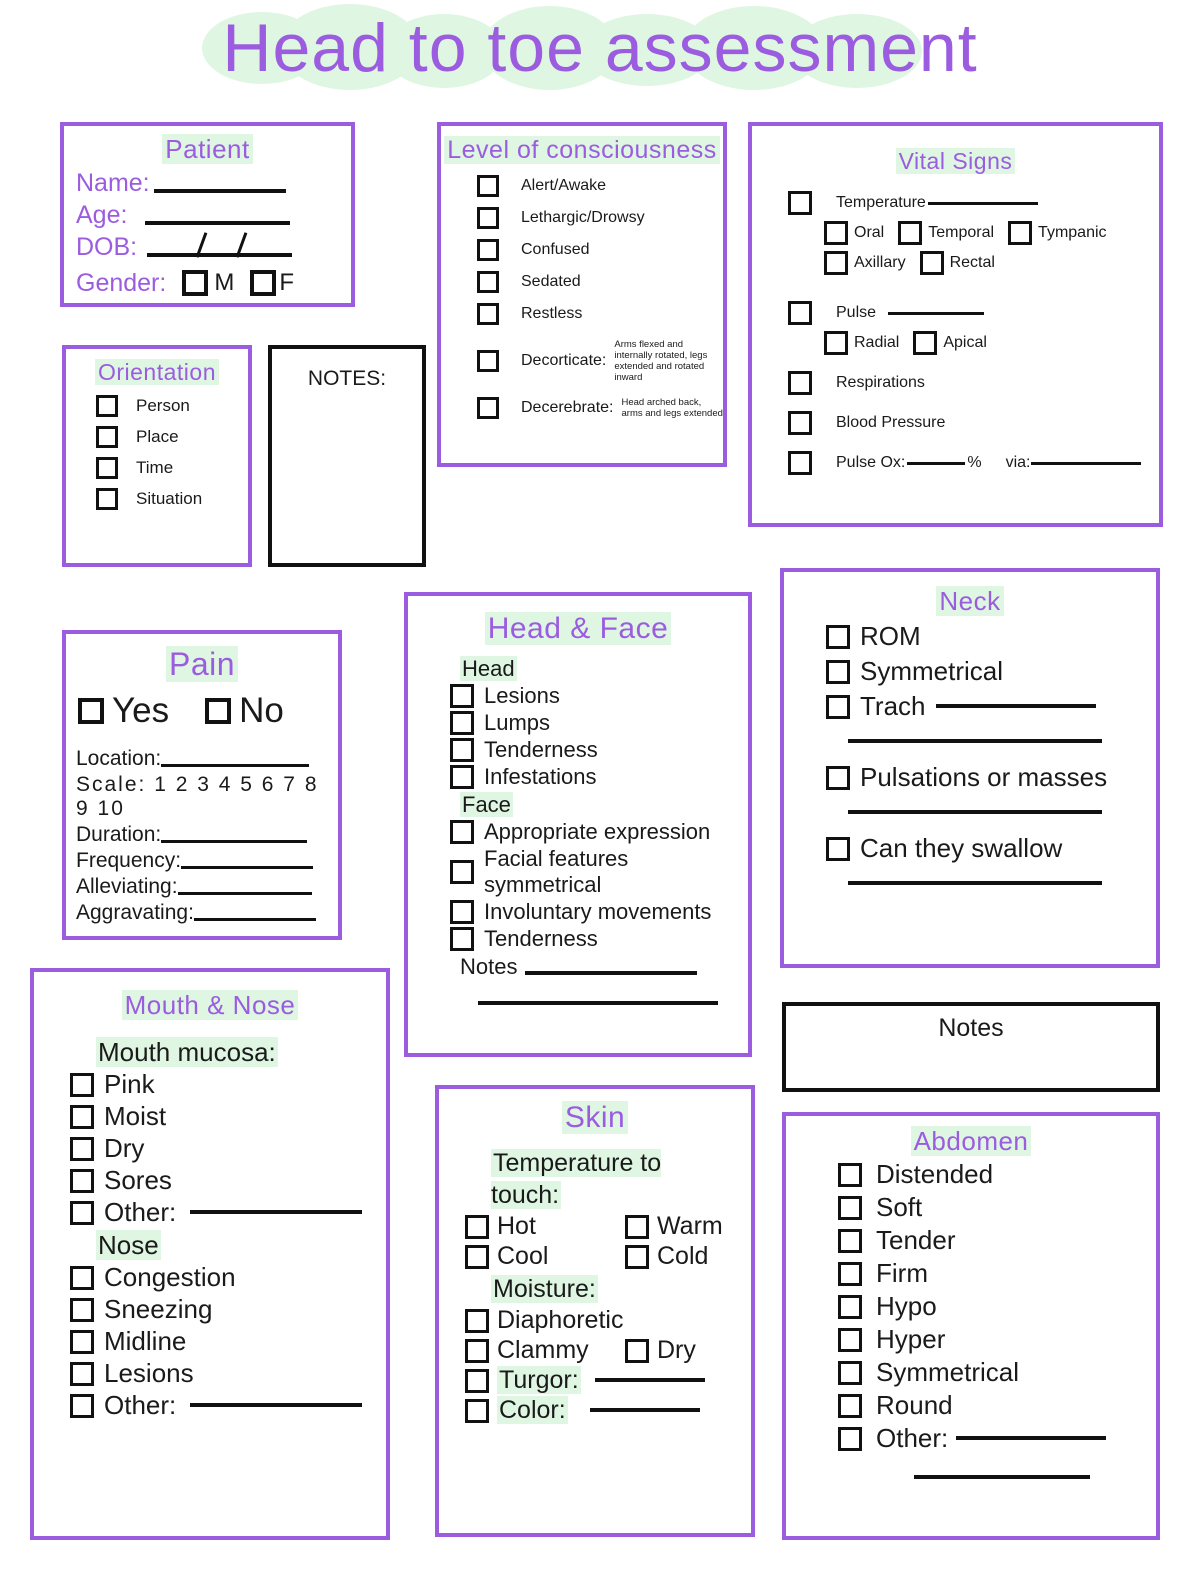  Describe the element at coordinates (599, 872) in the screenshot. I see `face-item-symmetrical: Facial features symmetrical` at that location.